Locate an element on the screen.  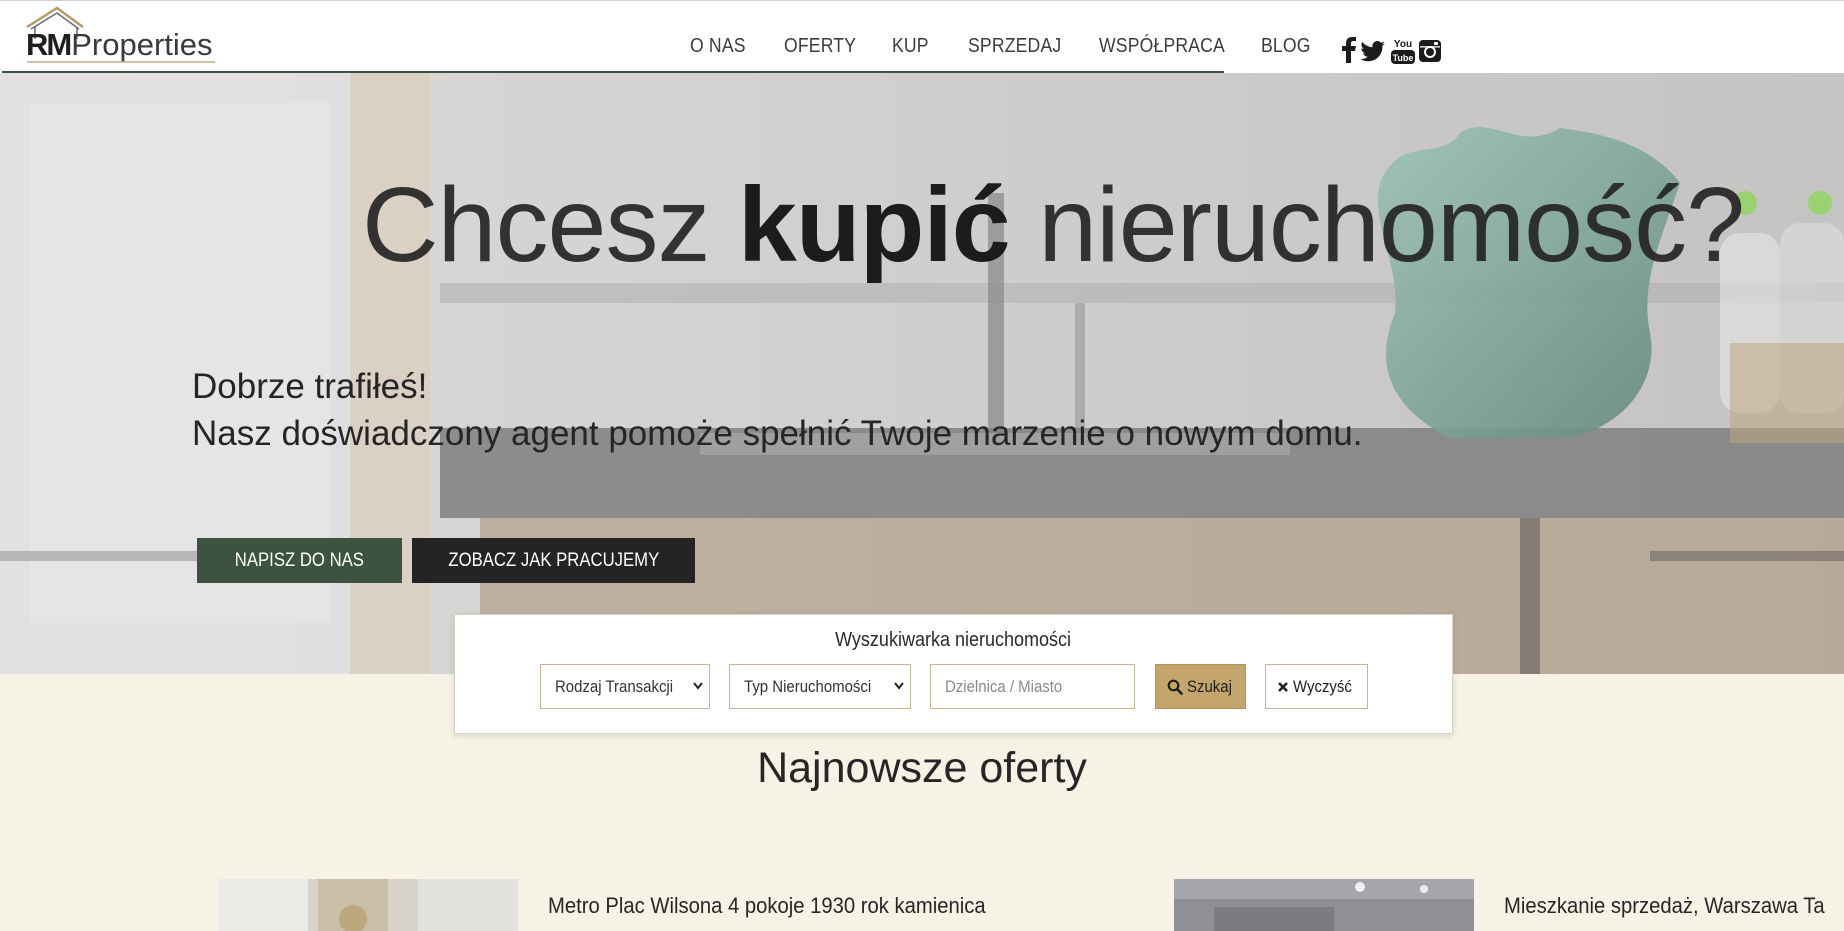
district-city-placeholder: Dzielnica / Miasto is located at coordinates (1004, 686).